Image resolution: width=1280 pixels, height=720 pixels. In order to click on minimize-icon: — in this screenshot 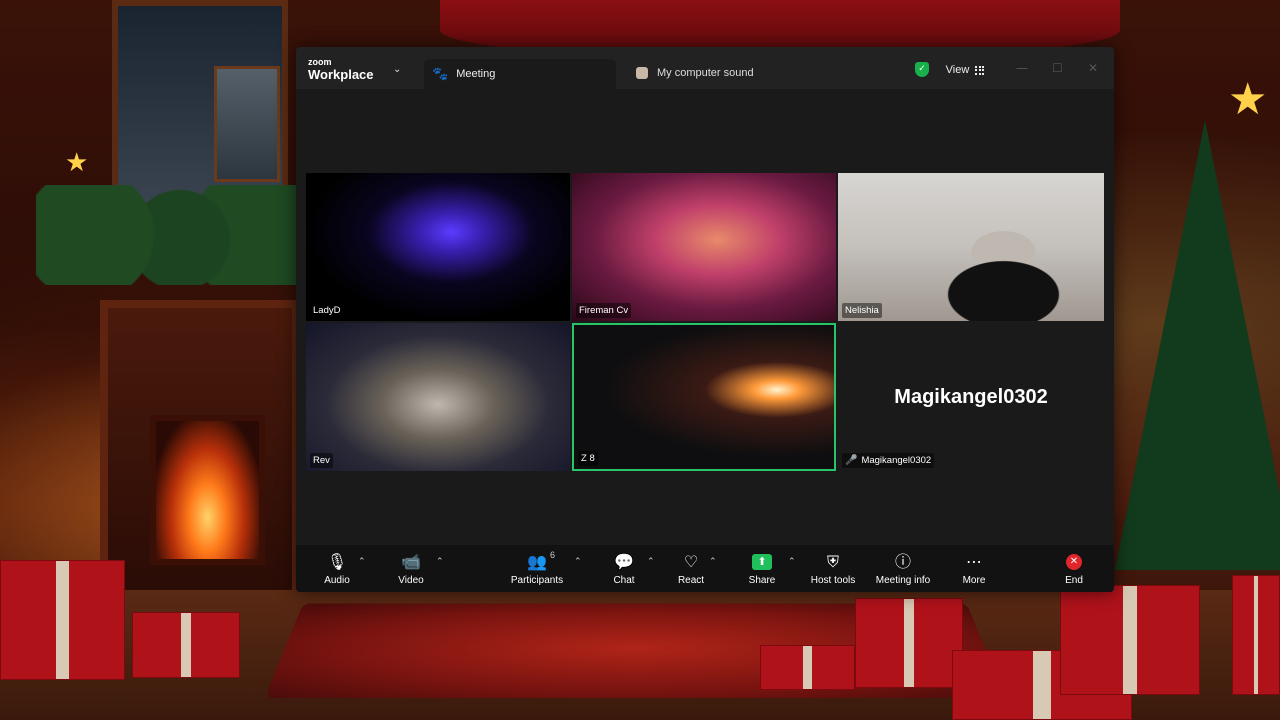, I will do `click(1022, 68)`.